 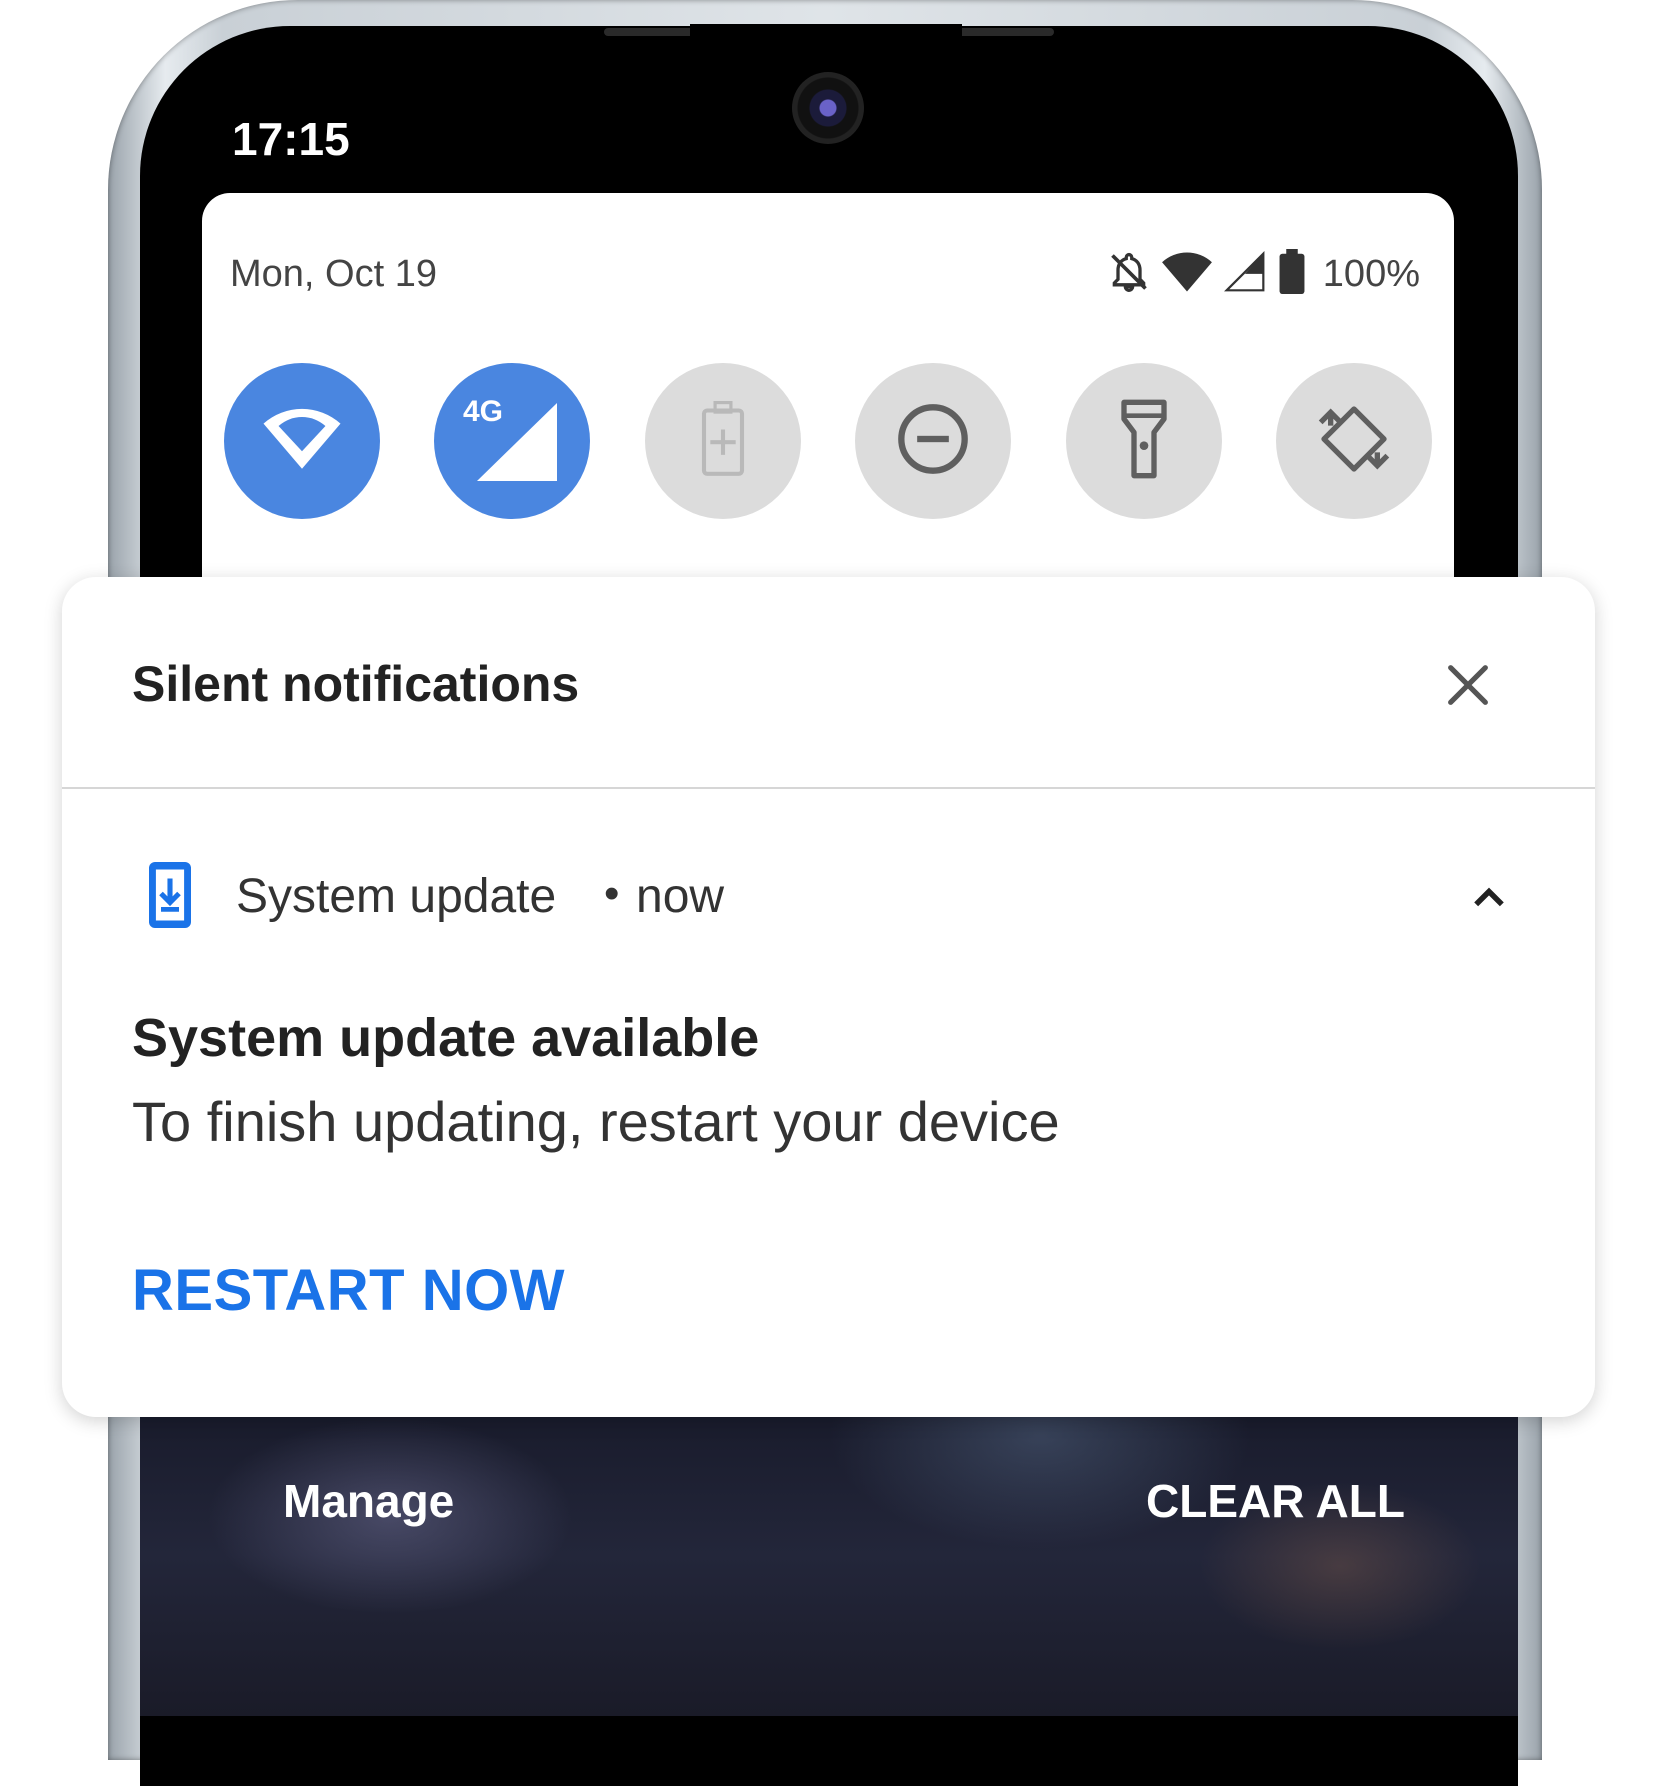 I want to click on status-icons: 100%, so click(x=1263, y=274).